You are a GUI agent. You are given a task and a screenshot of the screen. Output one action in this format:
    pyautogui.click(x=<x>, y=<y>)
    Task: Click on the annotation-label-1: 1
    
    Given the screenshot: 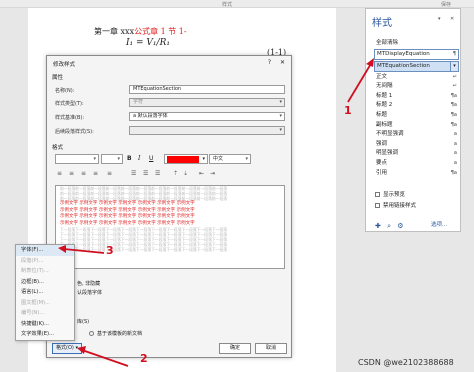 What is the action you would take?
    pyautogui.click(x=348, y=110)
    